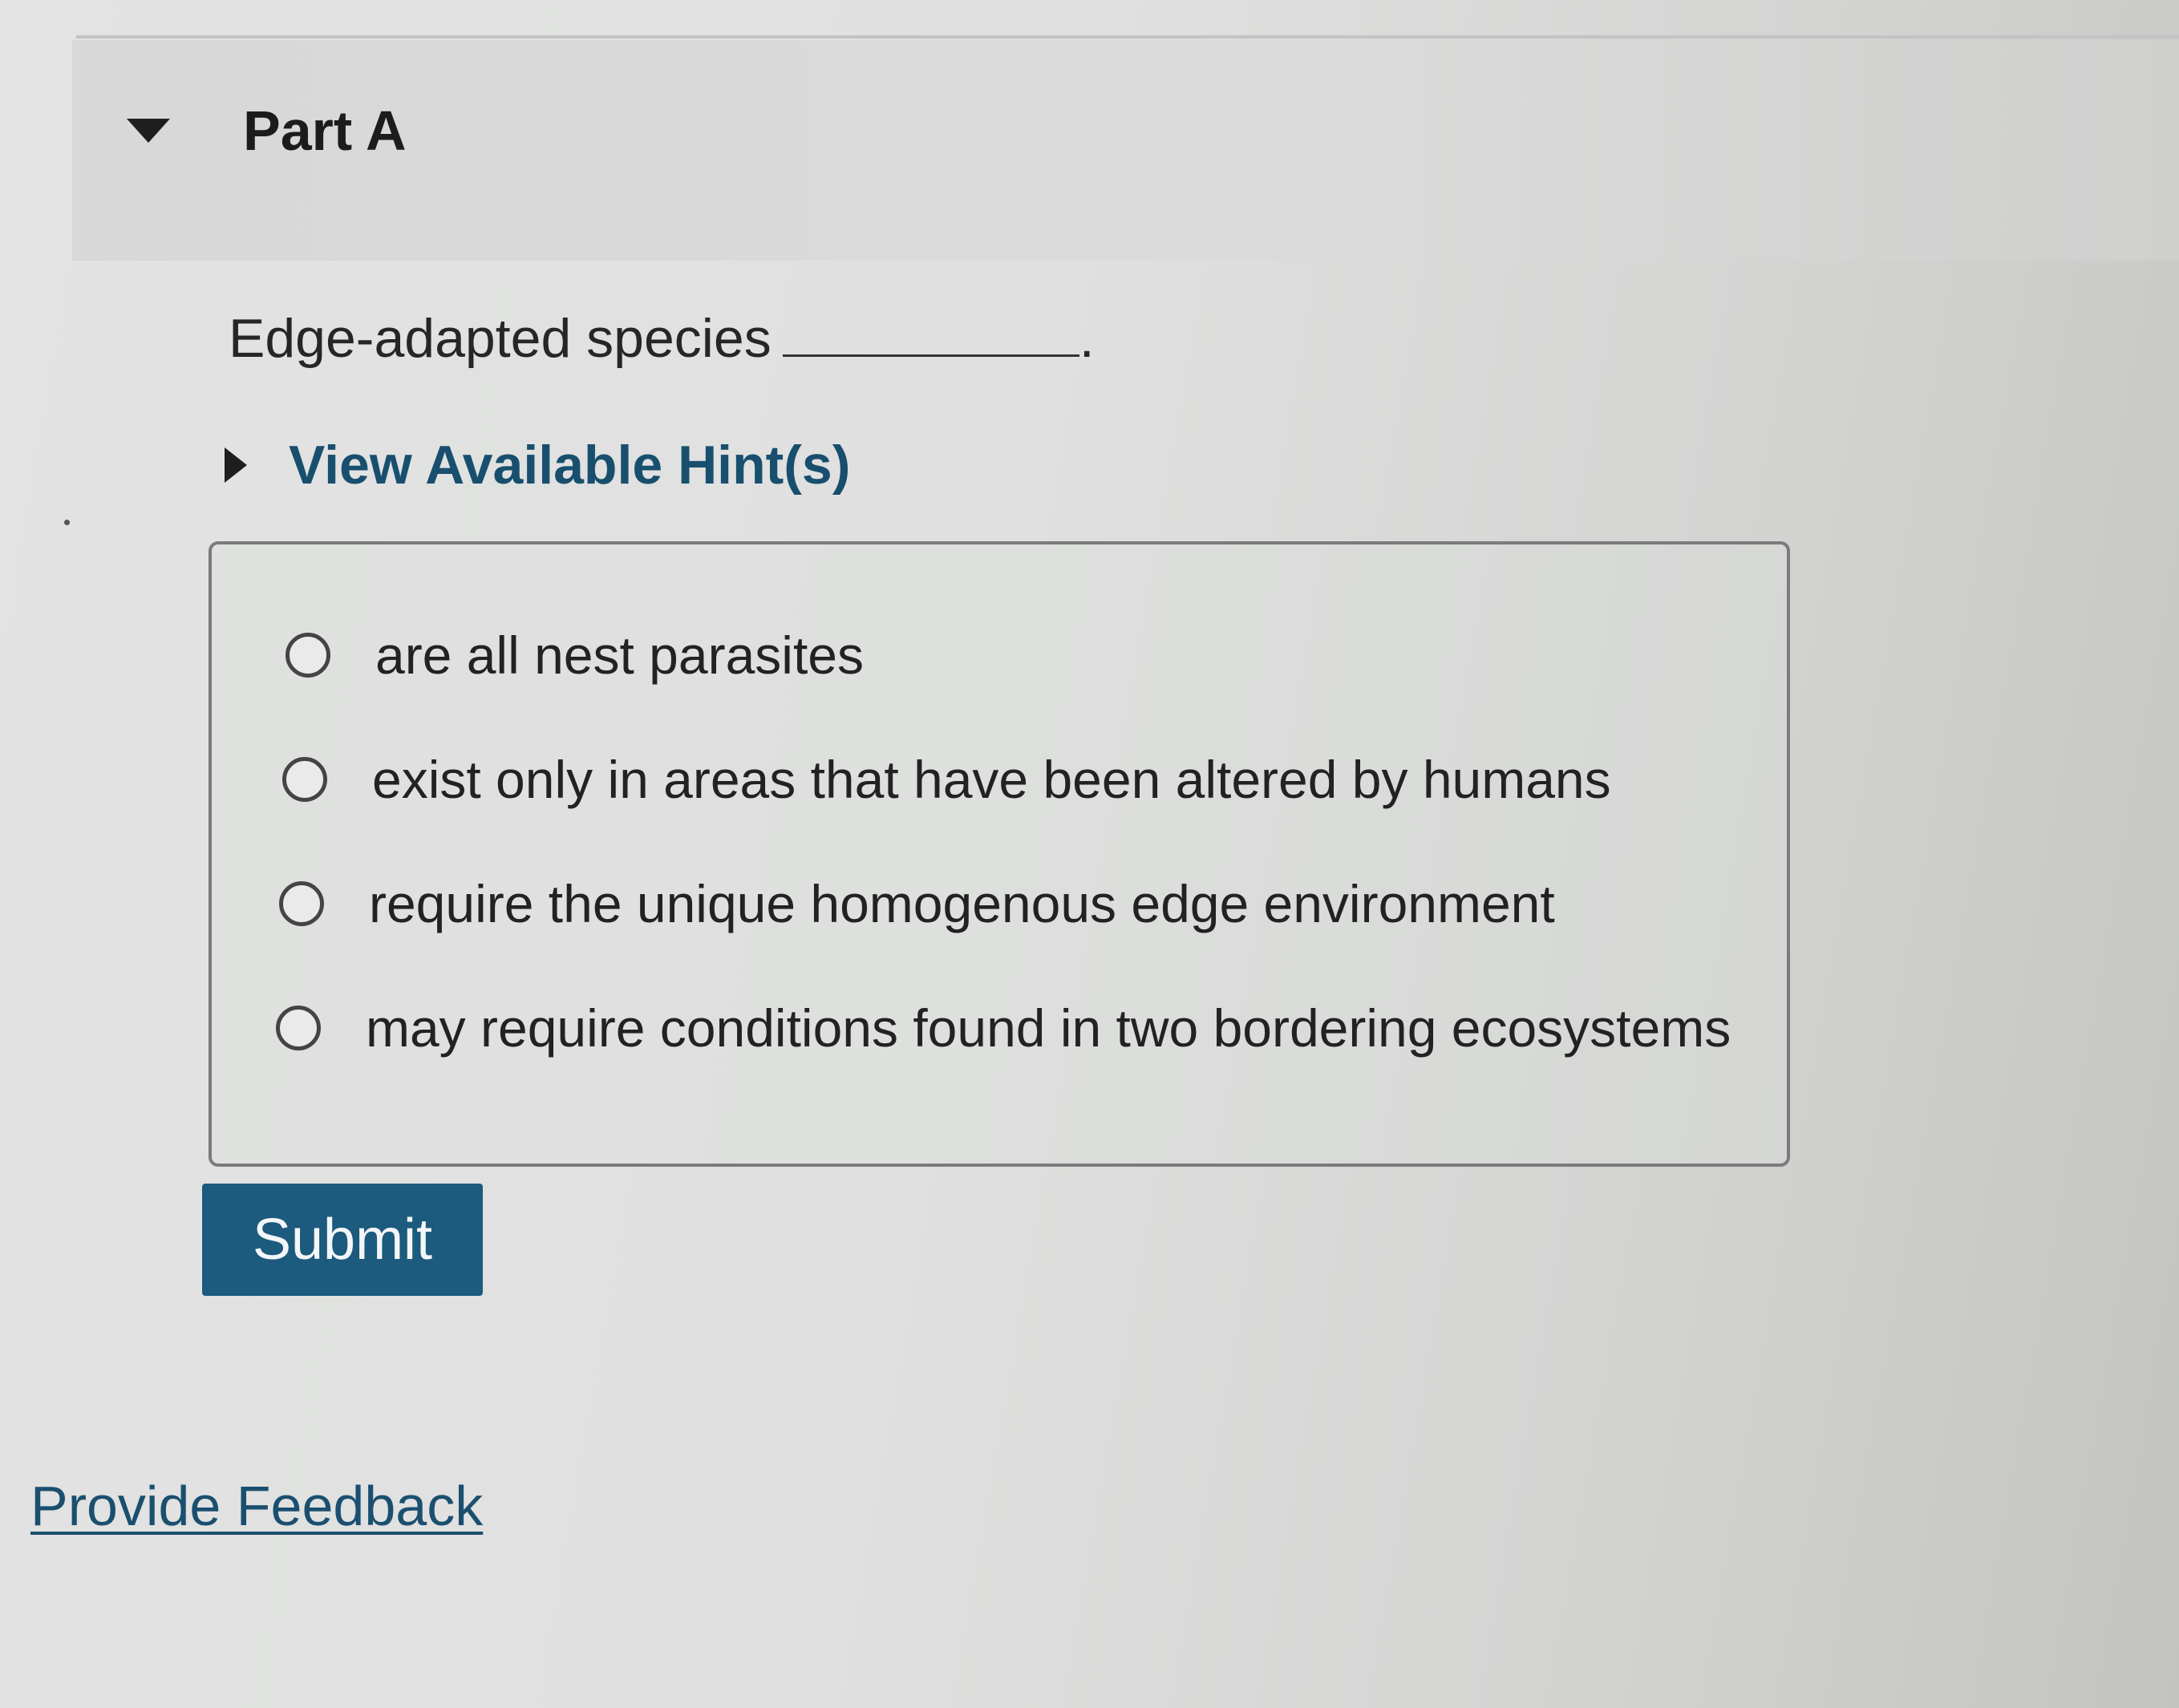  I want to click on view-hints-toggle: View Available Hint(s), so click(537, 465).